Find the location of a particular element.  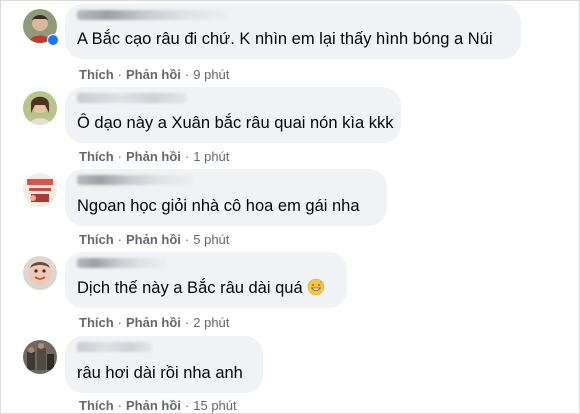

comment-actions: Thích · Phản hồi · 2 phút is located at coordinates (154, 322).